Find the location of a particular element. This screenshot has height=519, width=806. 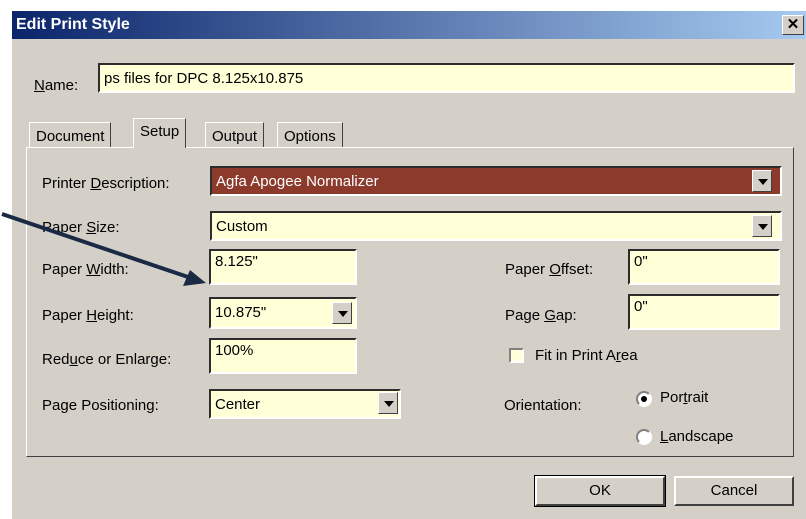

paper-size-label: Paper Size: is located at coordinates (81, 227).